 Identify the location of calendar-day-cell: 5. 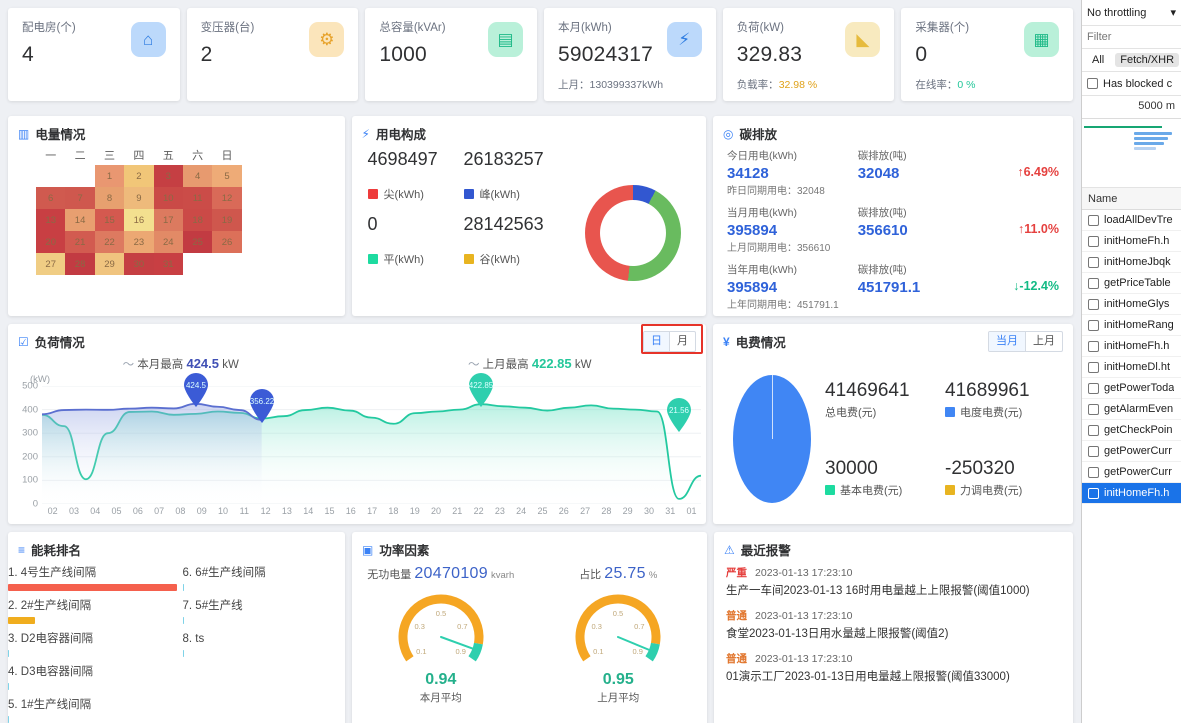
(227, 176).